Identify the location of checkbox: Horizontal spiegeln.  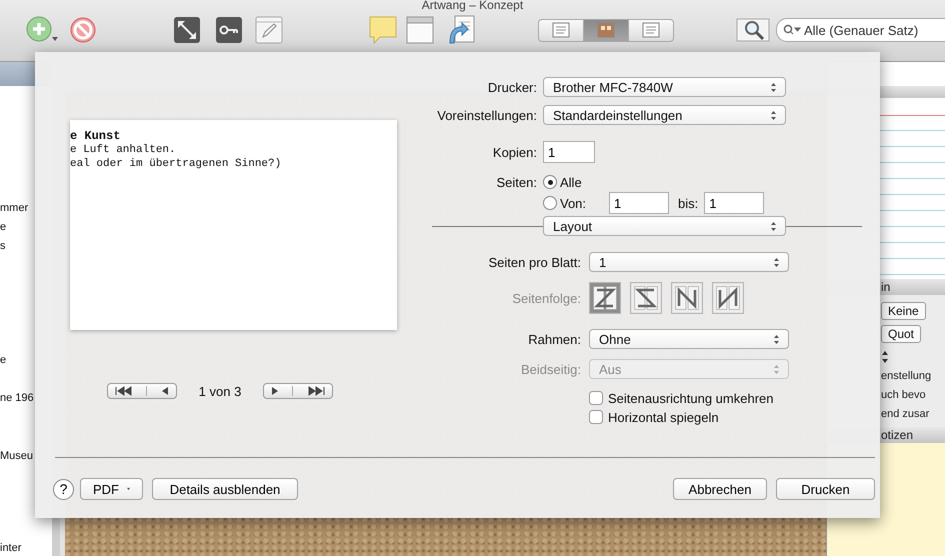
(654, 417).